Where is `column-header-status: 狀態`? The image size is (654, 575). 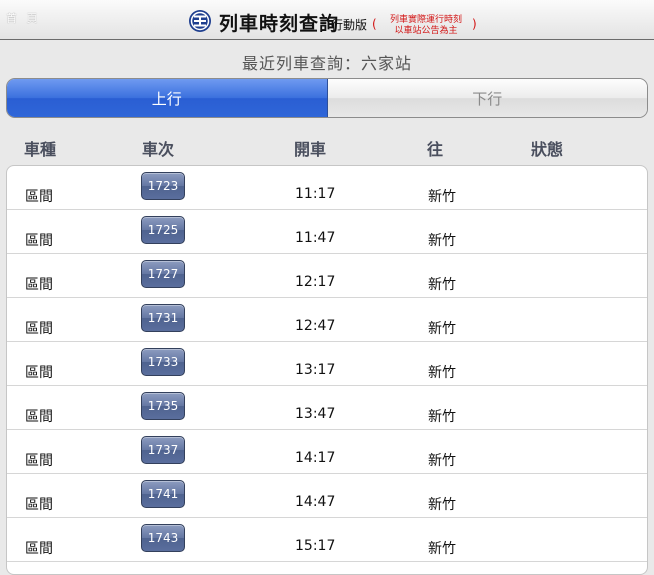
column-header-status: 狀態 is located at coordinates (547, 149).